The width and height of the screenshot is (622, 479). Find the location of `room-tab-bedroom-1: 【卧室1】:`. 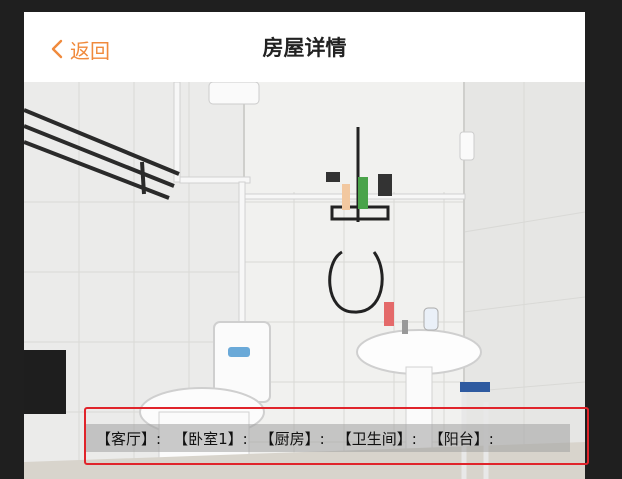

room-tab-bedroom-1: 【卧室1】: is located at coordinates (210, 438).